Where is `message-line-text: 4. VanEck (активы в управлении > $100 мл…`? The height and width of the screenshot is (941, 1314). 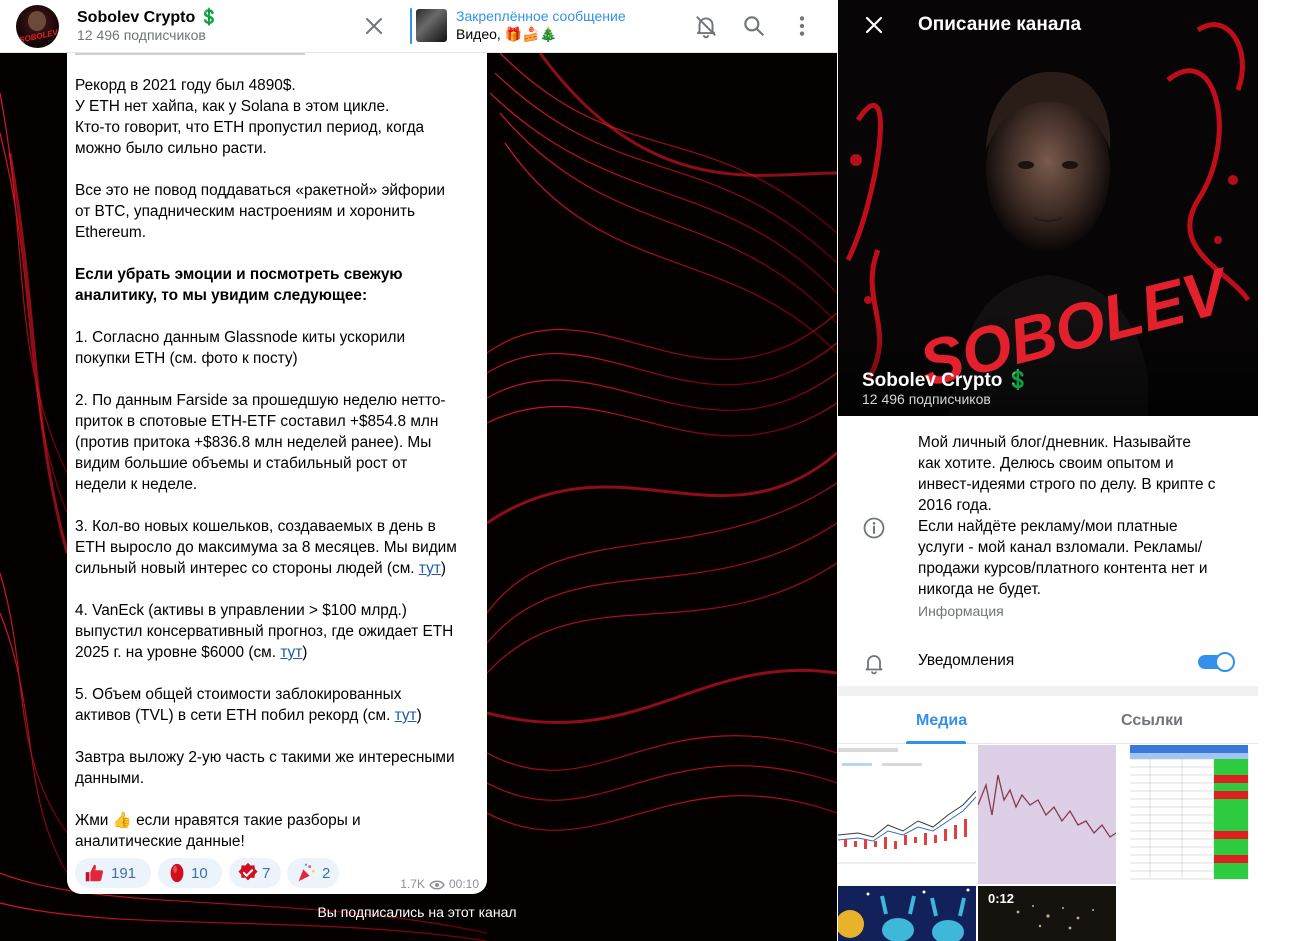 message-line-text: 4. VanEck (активы в управлении > $100 мл… is located at coordinates (241, 610).